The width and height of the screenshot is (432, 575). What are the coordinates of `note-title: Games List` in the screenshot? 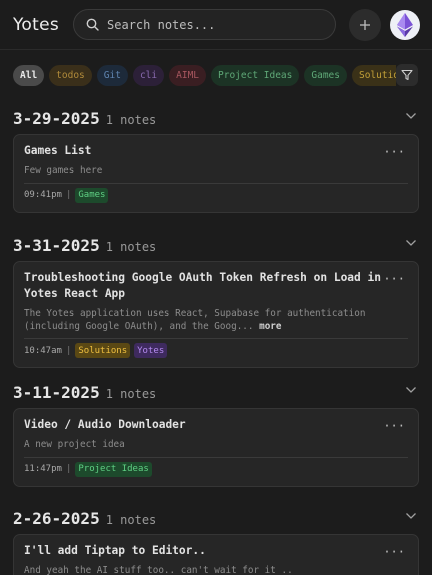 It's located at (58, 150).